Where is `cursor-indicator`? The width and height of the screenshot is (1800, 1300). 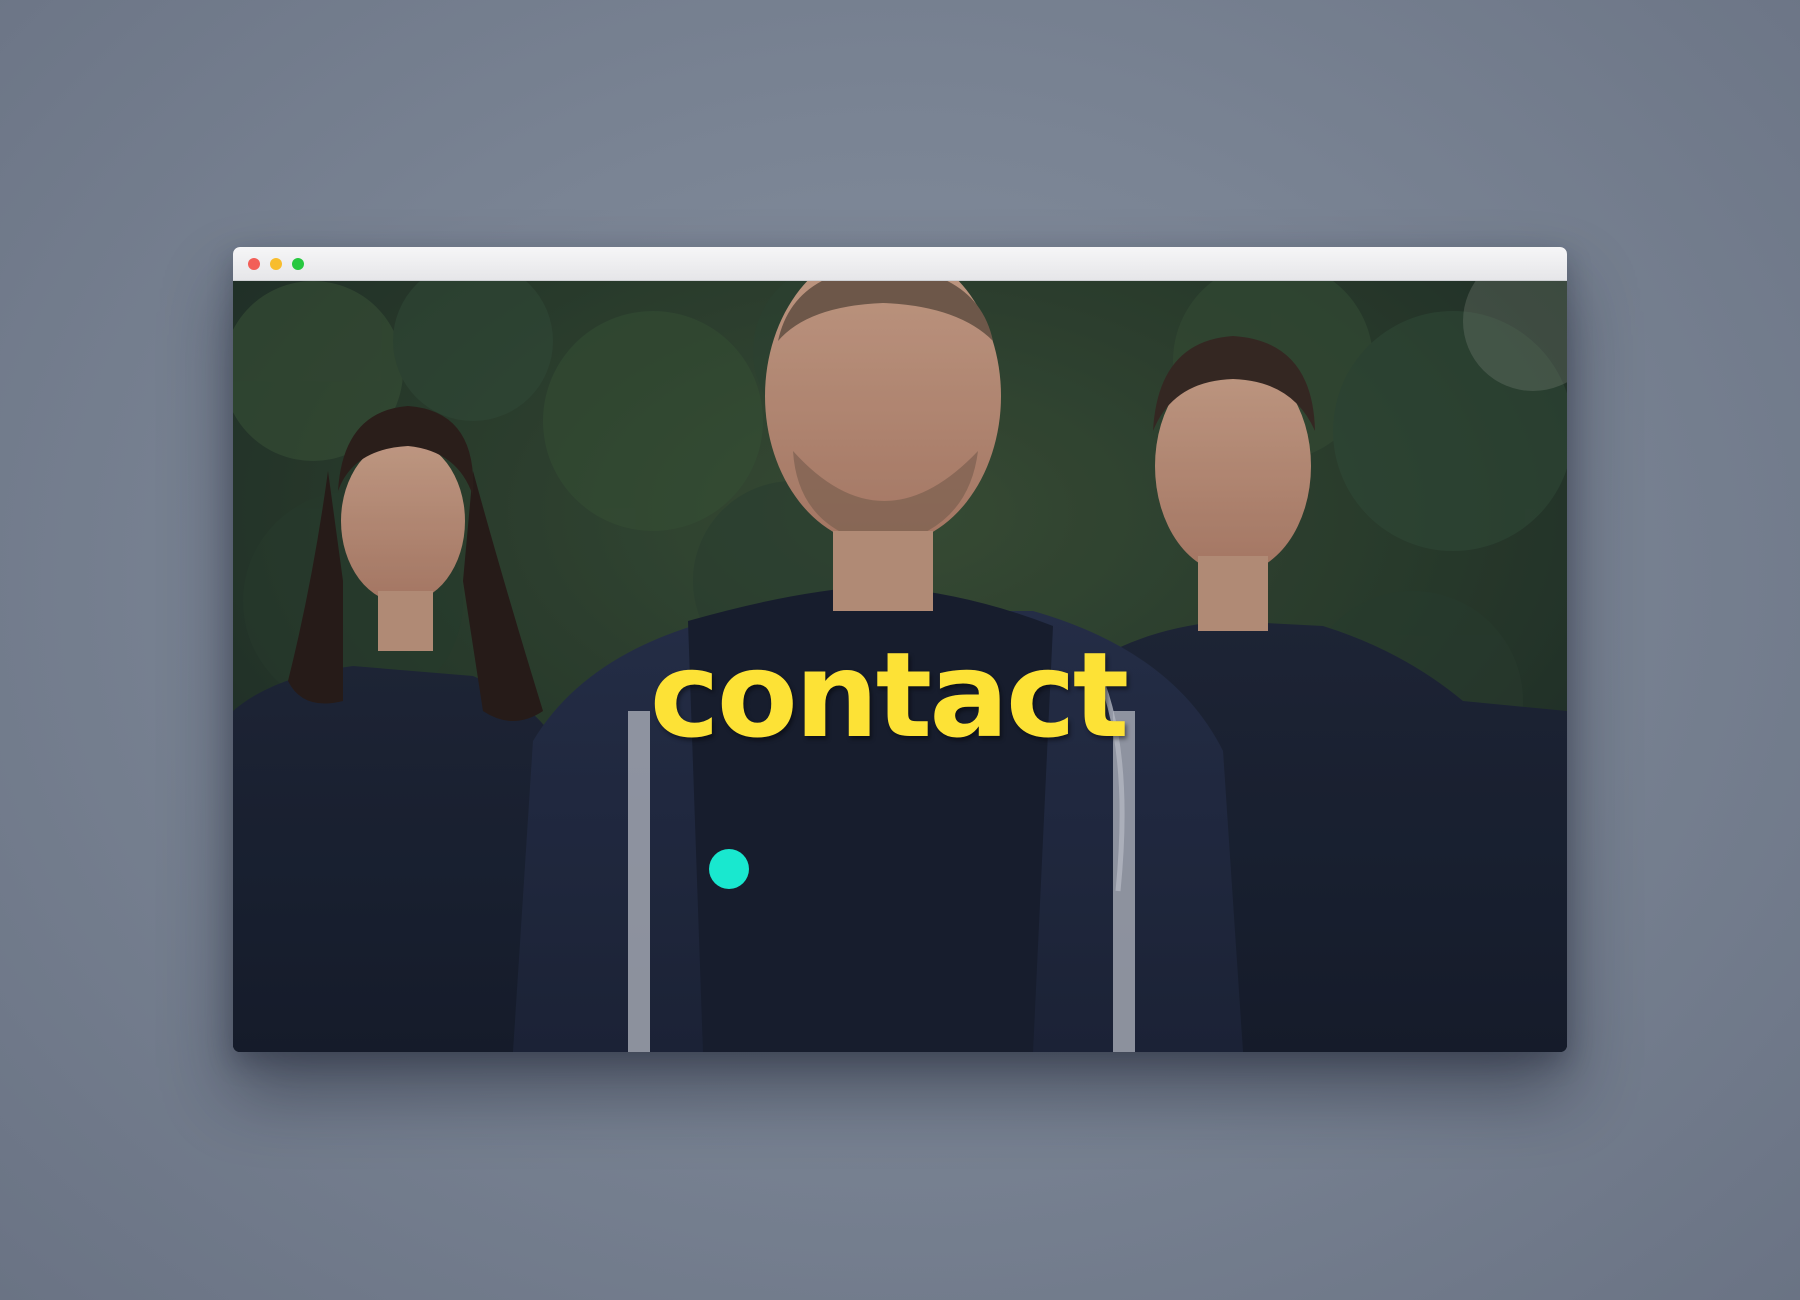
cursor-indicator is located at coordinates (729, 869).